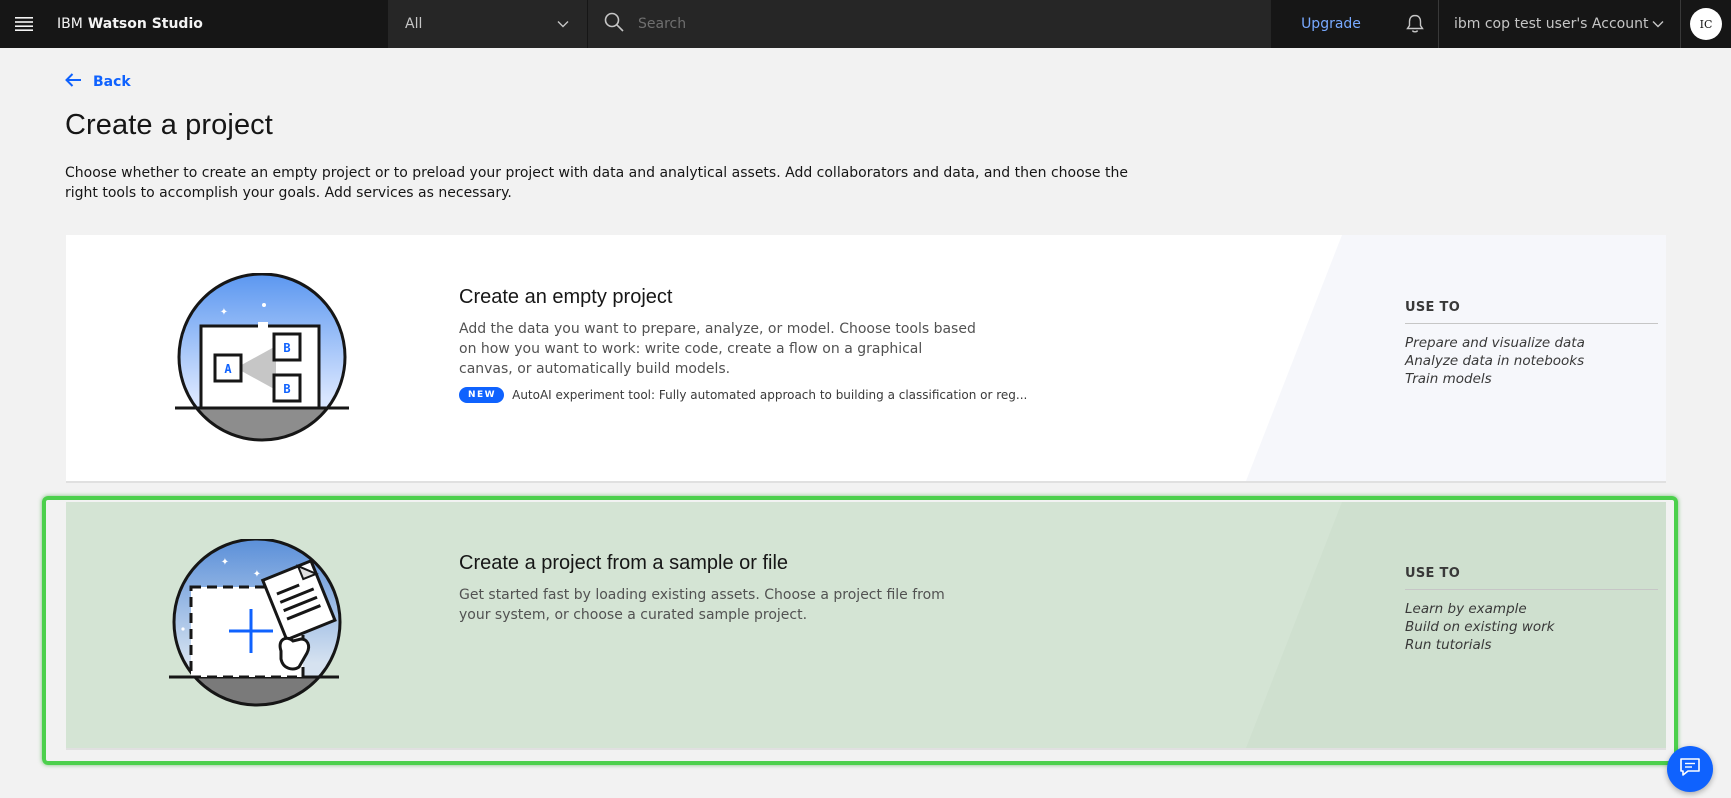 This screenshot has height=798, width=1731. I want to click on search-icon, so click(614, 24).